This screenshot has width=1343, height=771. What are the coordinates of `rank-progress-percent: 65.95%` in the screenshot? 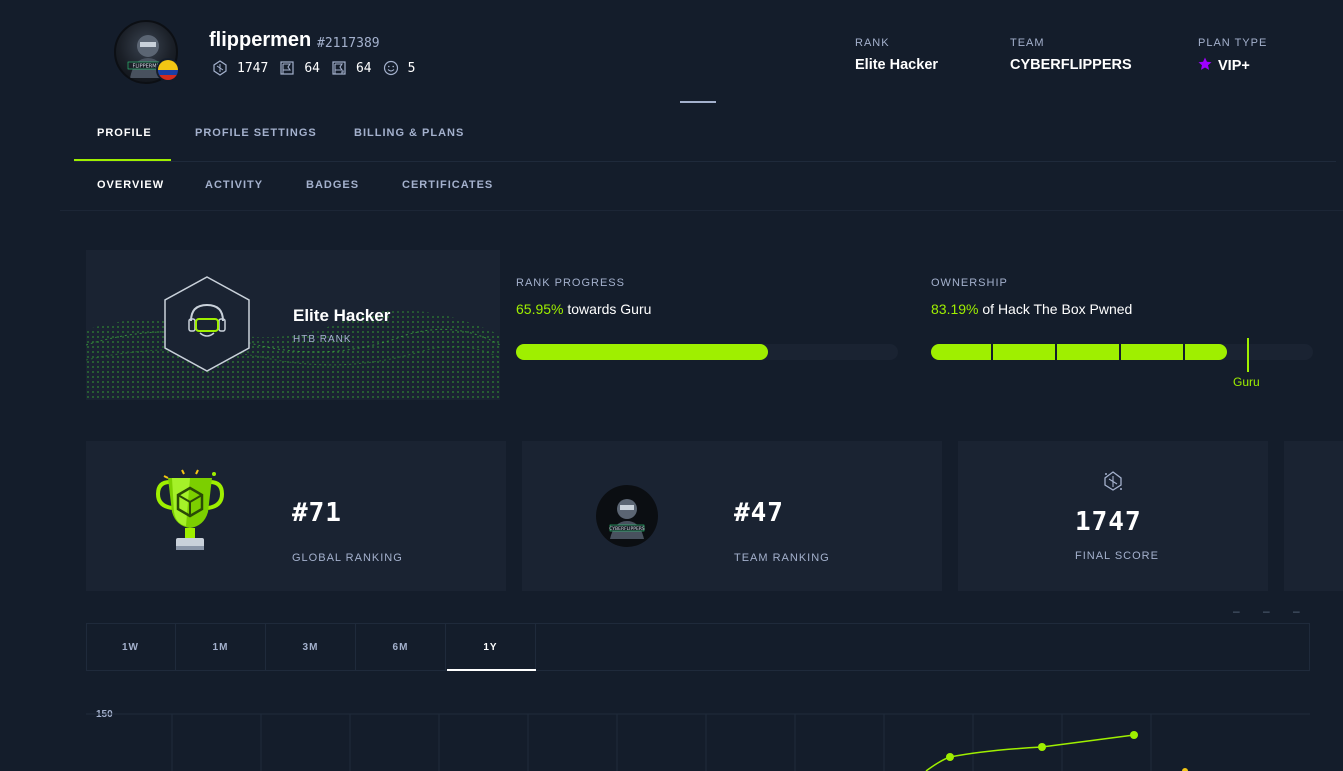 It's located at (540, 309).